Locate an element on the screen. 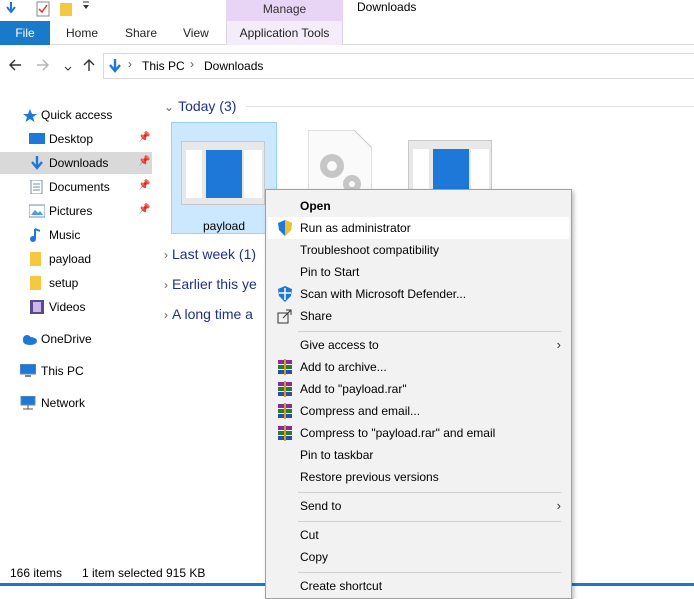 The height and width of the screenshot is (599, 694). menu-item-label: Create shortcut is located at coordinates (341, 586).